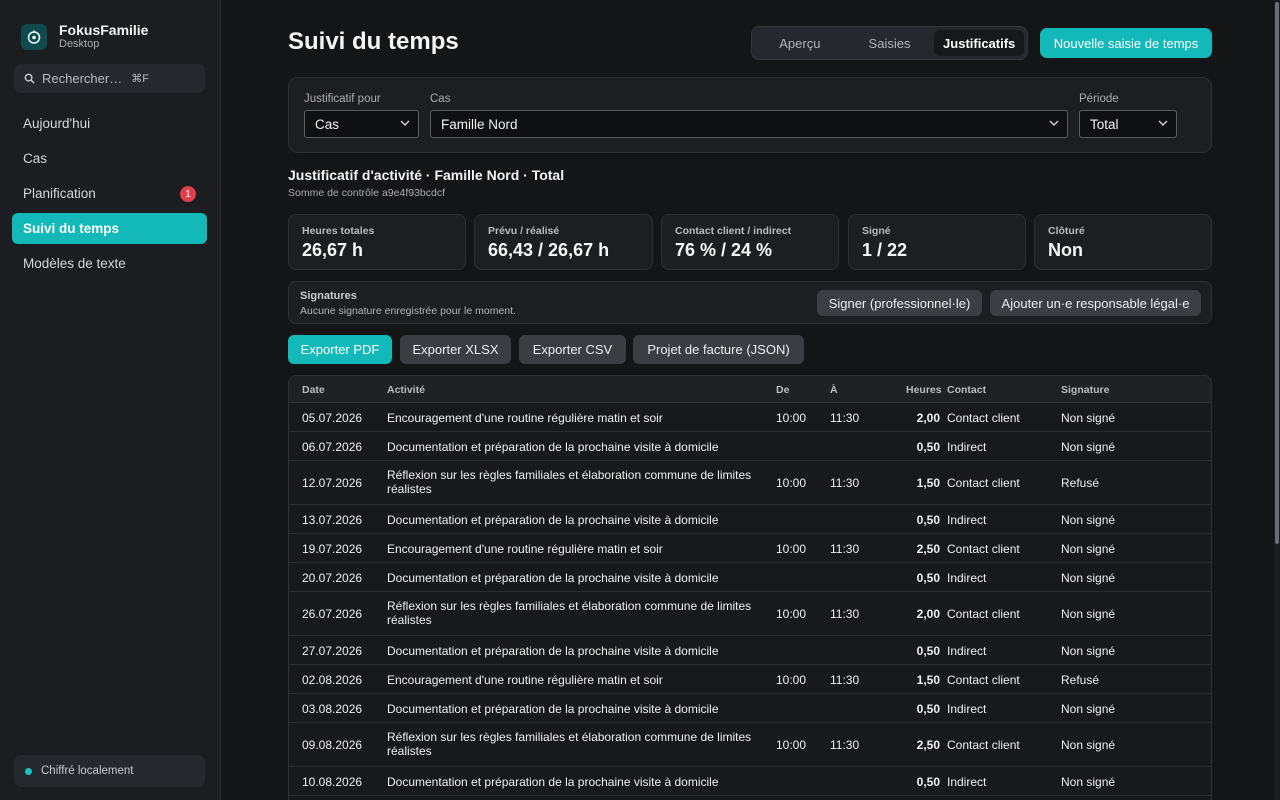 This screenshot has height=800, width=1280. What do you see at coordinates (563, 242) in the screenshot?
I see `stat-planned-done: Prévu / réalisé 66,43 / 26,67 h` at bounding box center [563, 242].